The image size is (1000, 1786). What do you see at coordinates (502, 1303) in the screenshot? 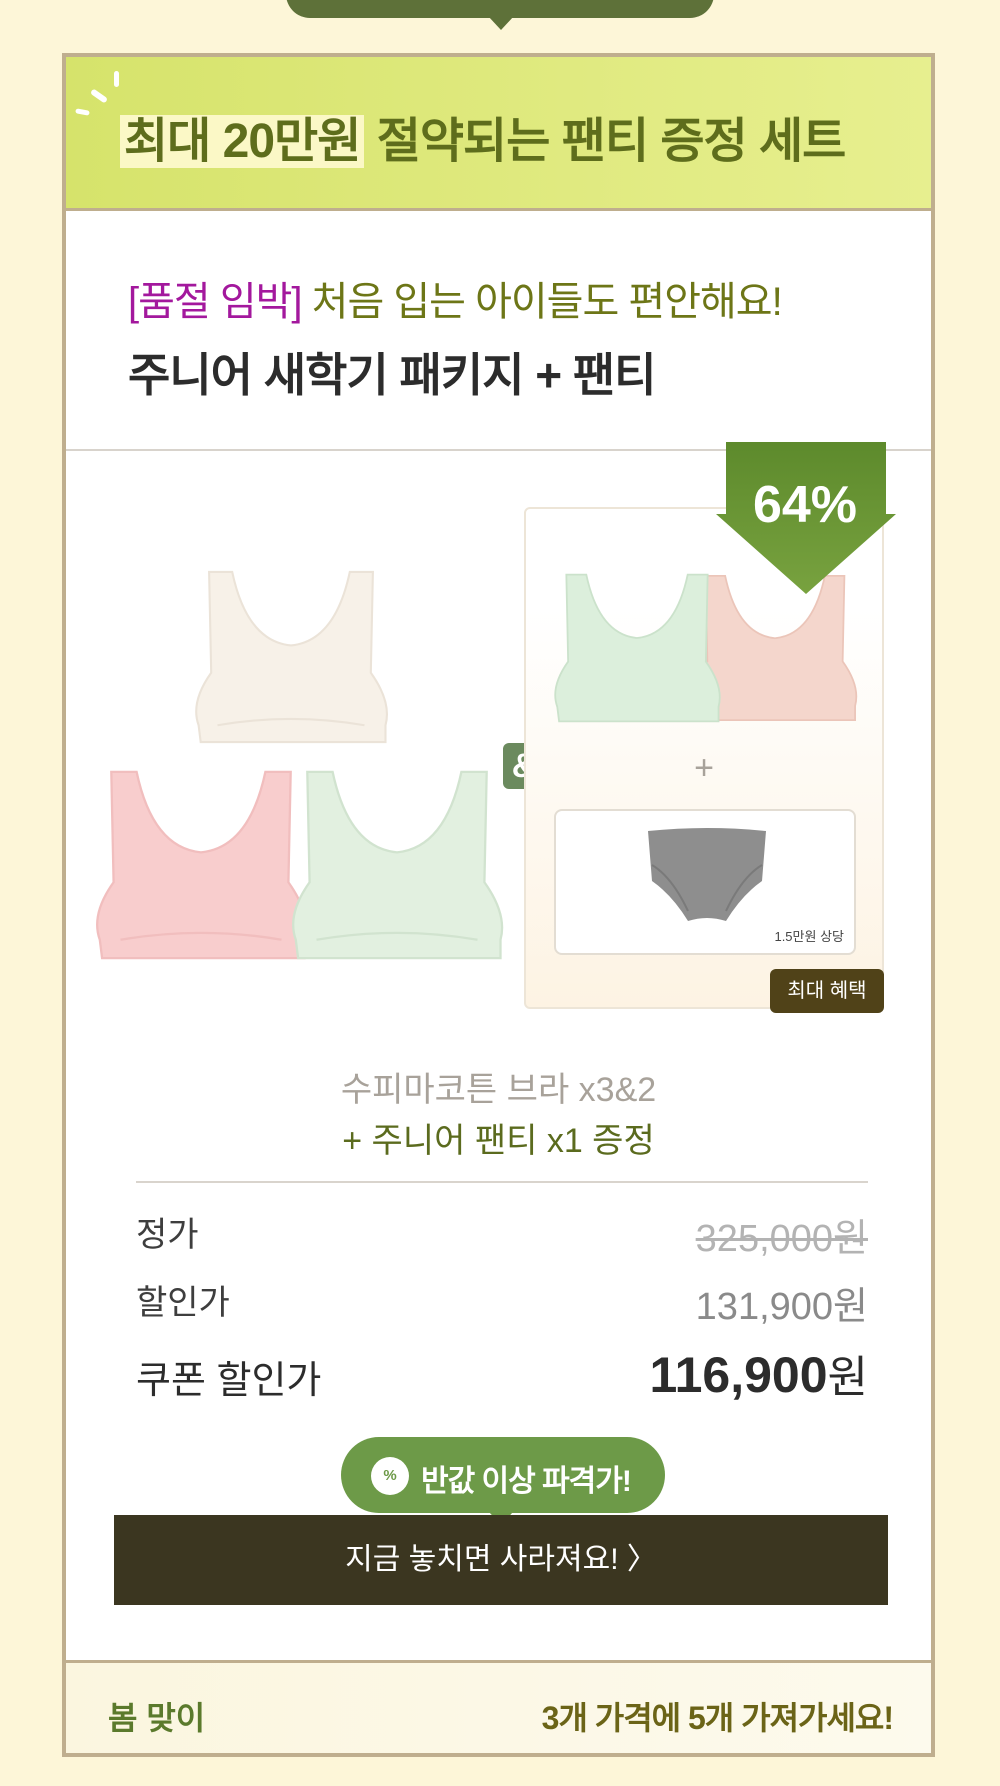
I see `sale-price-row: 할인가 131,900원` at bounding box center [502, 1303].